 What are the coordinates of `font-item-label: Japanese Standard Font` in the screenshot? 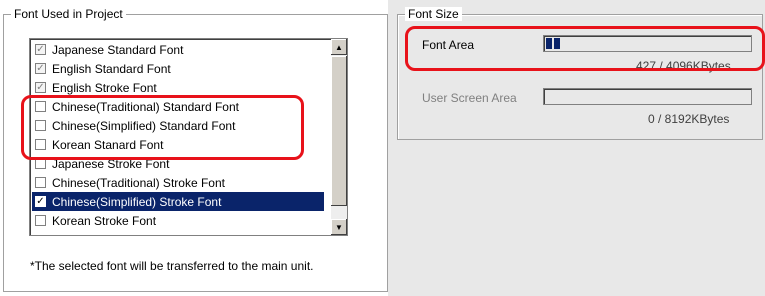 It's located at (118, 49).